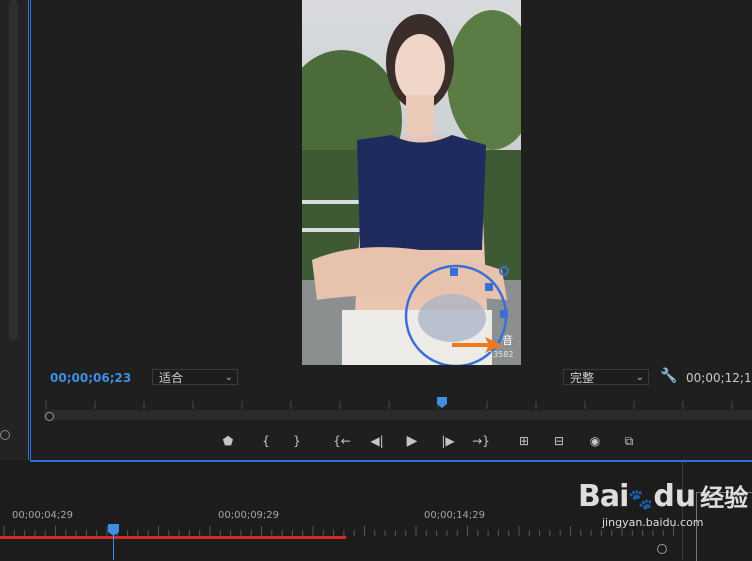  What do you see at coordinates (524, 441) in the screenshot?
I see `lift-button: ⊞` at bounding box center [524, 441].